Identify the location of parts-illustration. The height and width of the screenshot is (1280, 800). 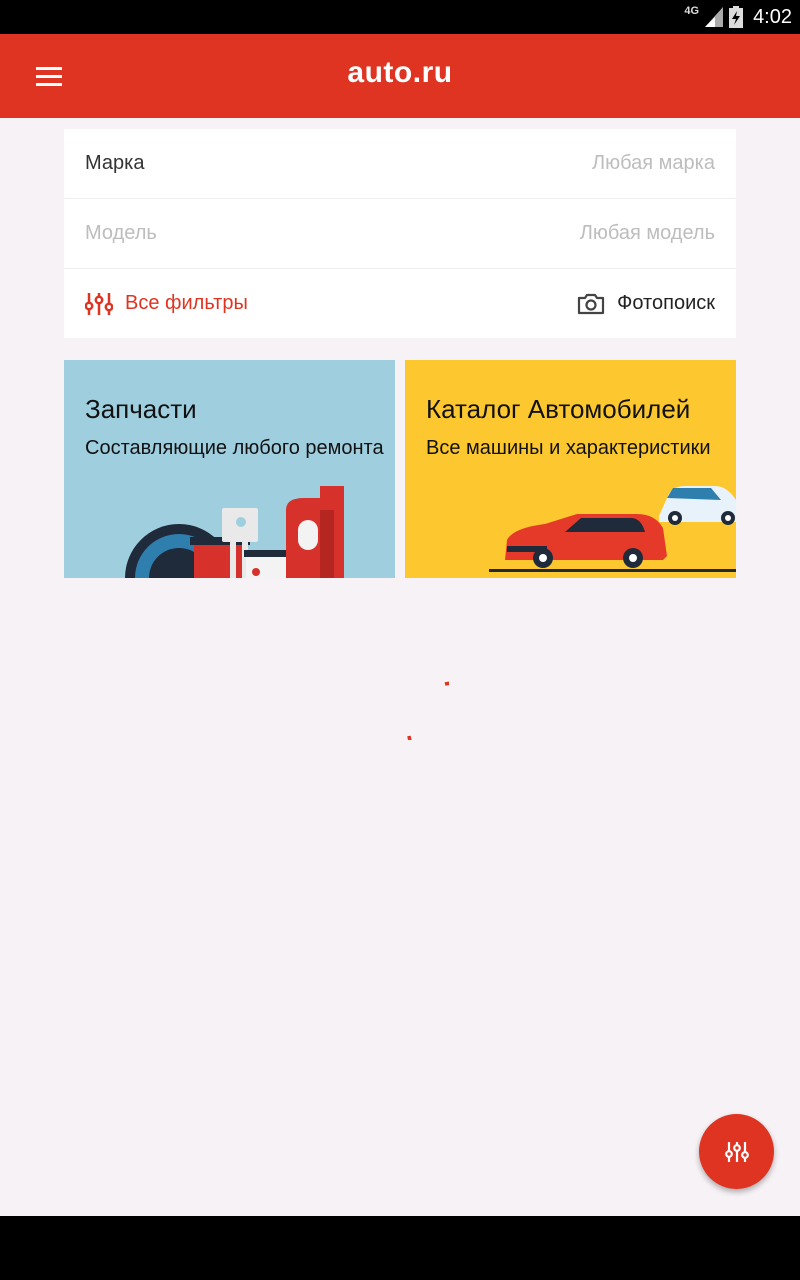
(234, 532).